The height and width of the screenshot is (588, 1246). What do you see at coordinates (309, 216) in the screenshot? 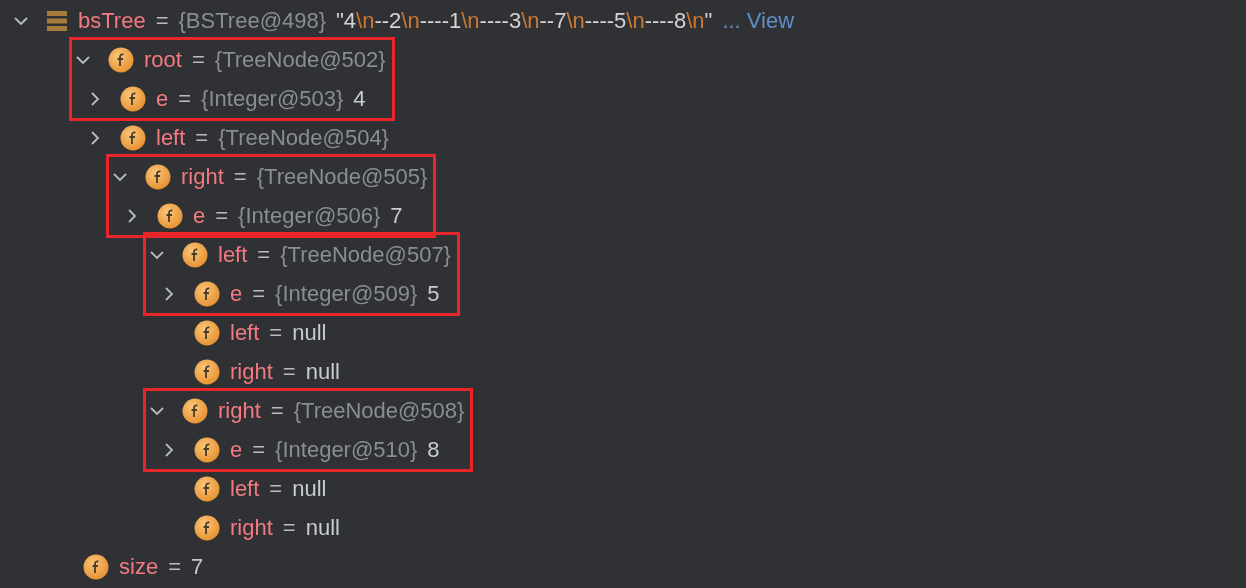
I see `object-reference: {Integer@506}` at bounding box center [309, 216].